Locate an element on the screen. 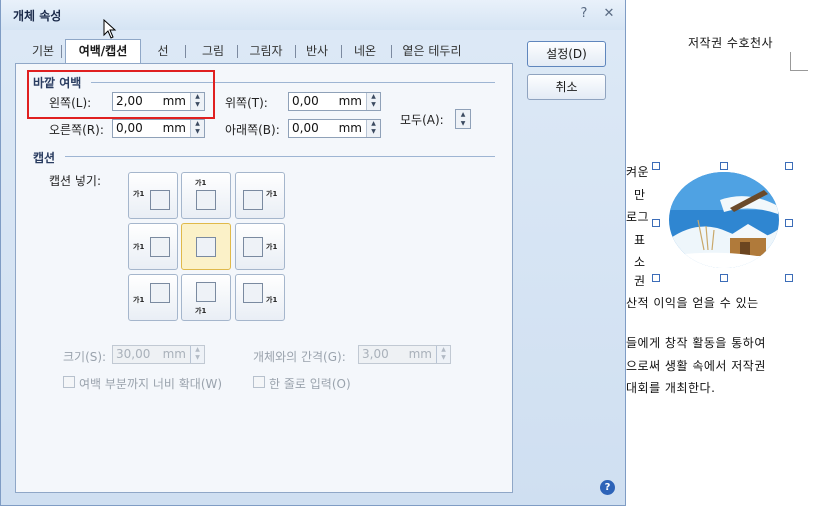 The image size is (828, 506). tab-margin-caption: 여백/캡션 is located at coordinates (103, 51).